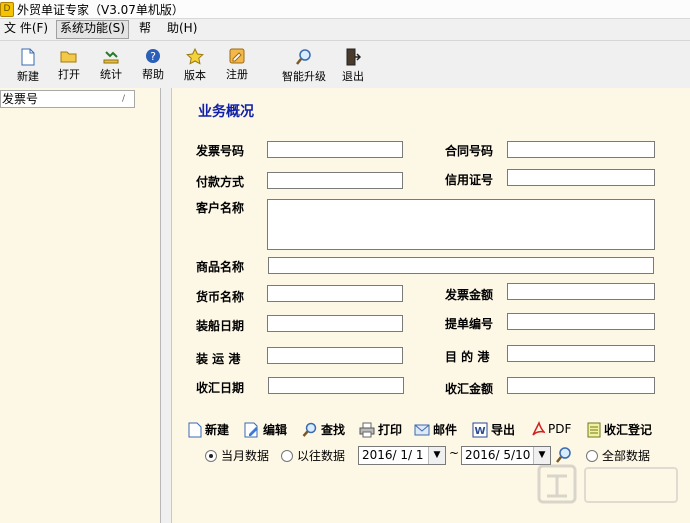  I want to click on svg-text: W, so click(479, 431).